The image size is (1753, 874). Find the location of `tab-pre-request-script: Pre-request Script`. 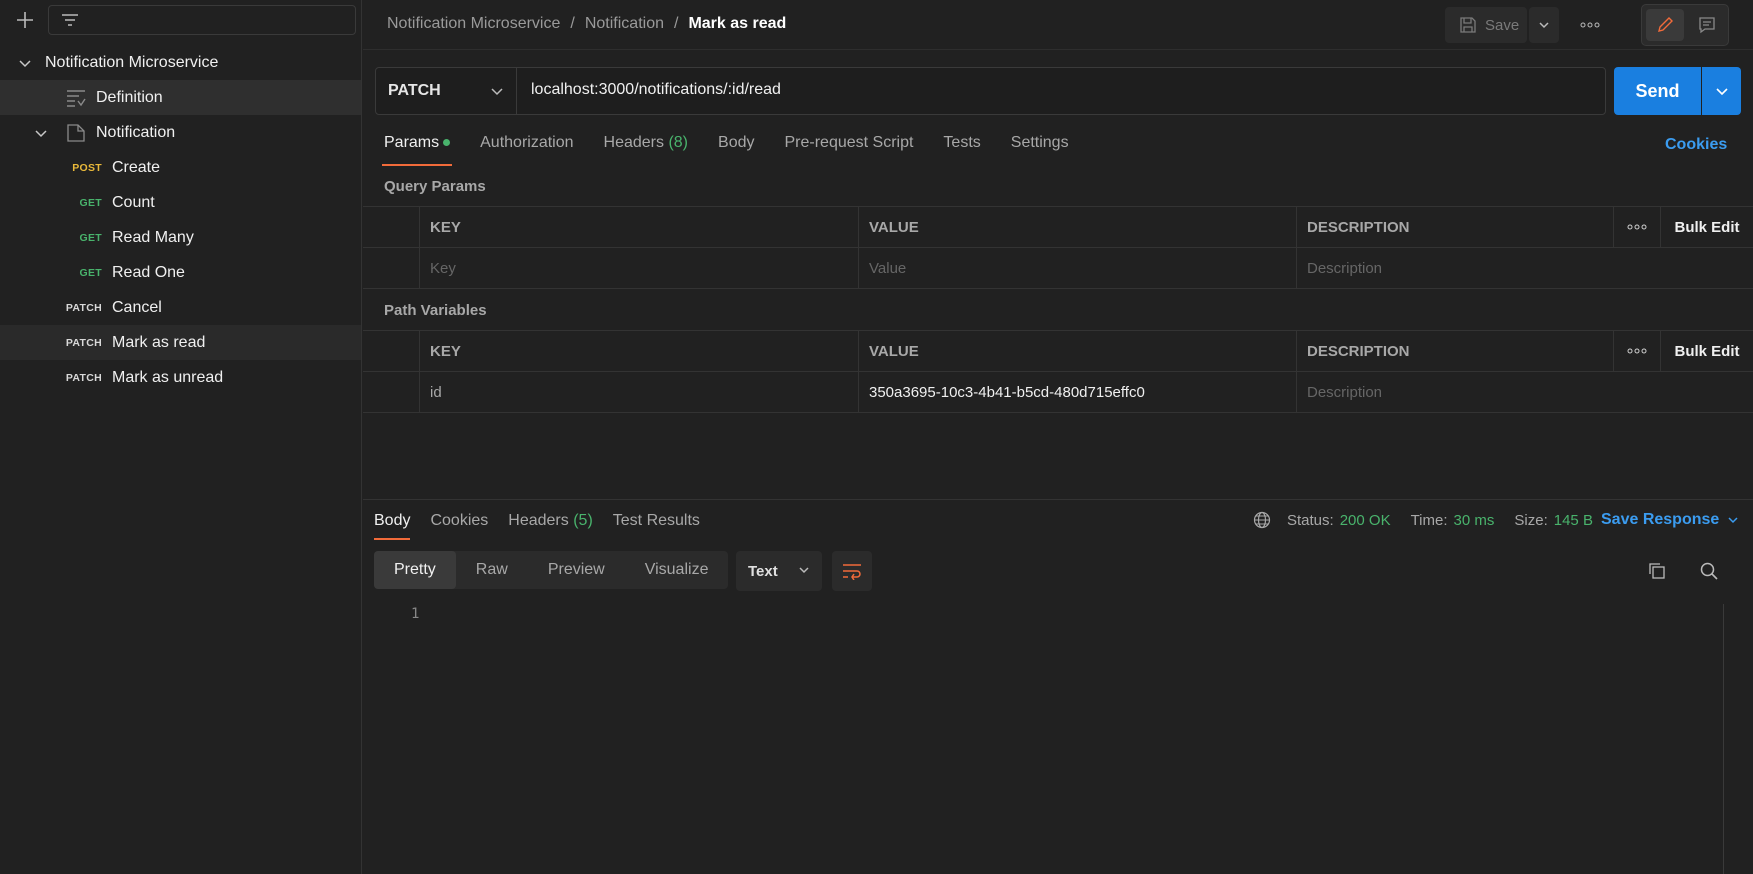

tab-pre-request-script: Pre-request Script is located at coordinates (848, 150).